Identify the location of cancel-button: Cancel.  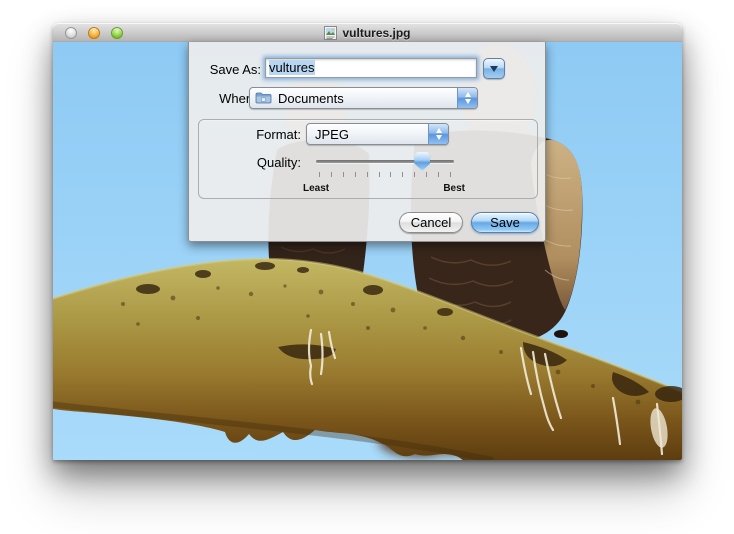
(431, 222).